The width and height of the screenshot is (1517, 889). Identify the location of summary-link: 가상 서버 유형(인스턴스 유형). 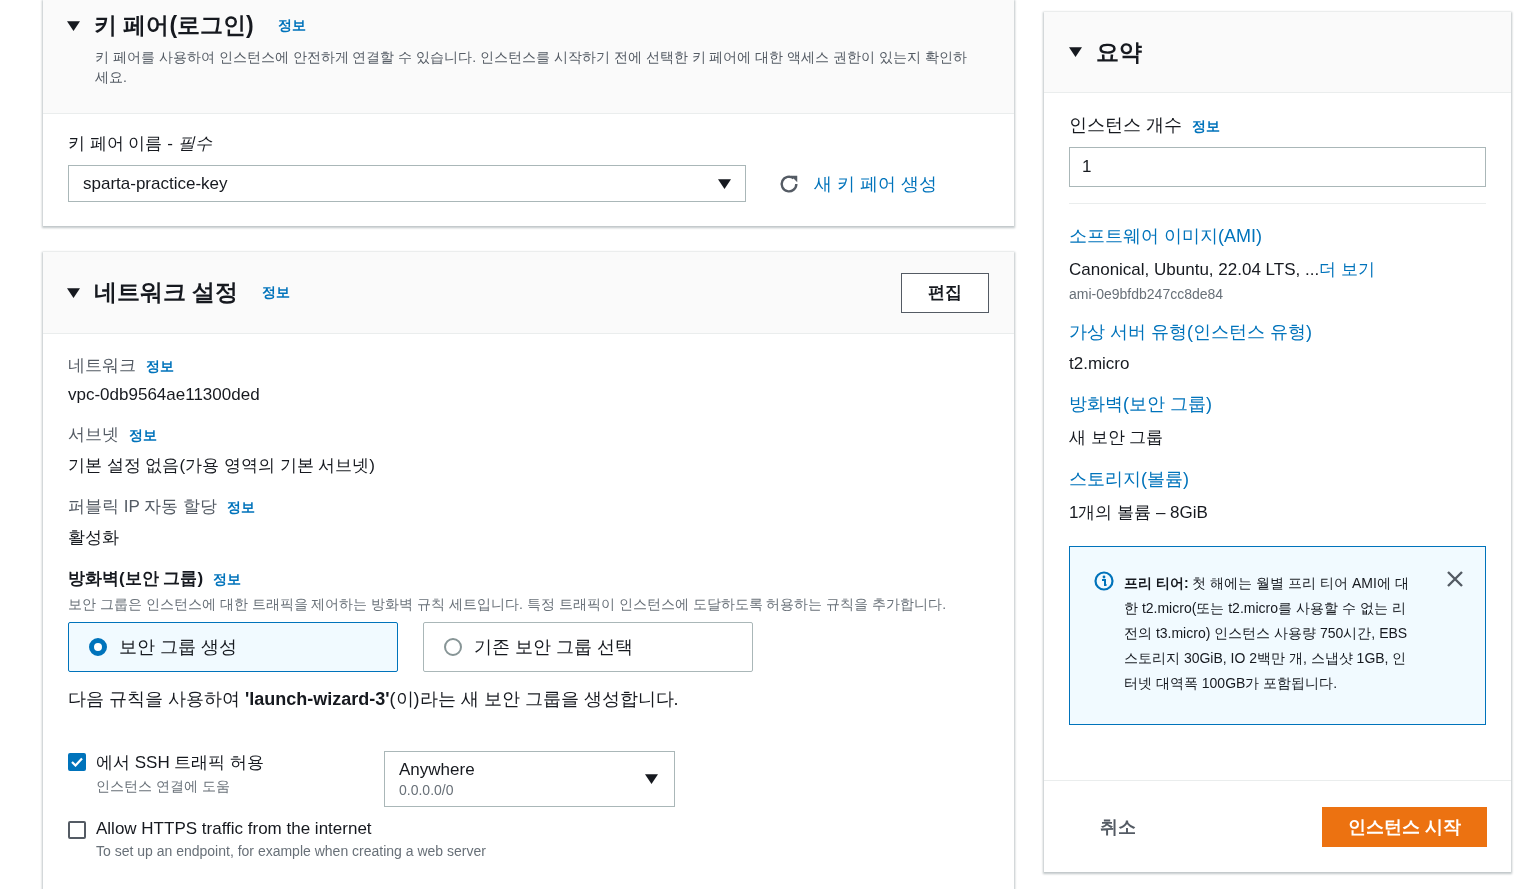
(1277, 332).